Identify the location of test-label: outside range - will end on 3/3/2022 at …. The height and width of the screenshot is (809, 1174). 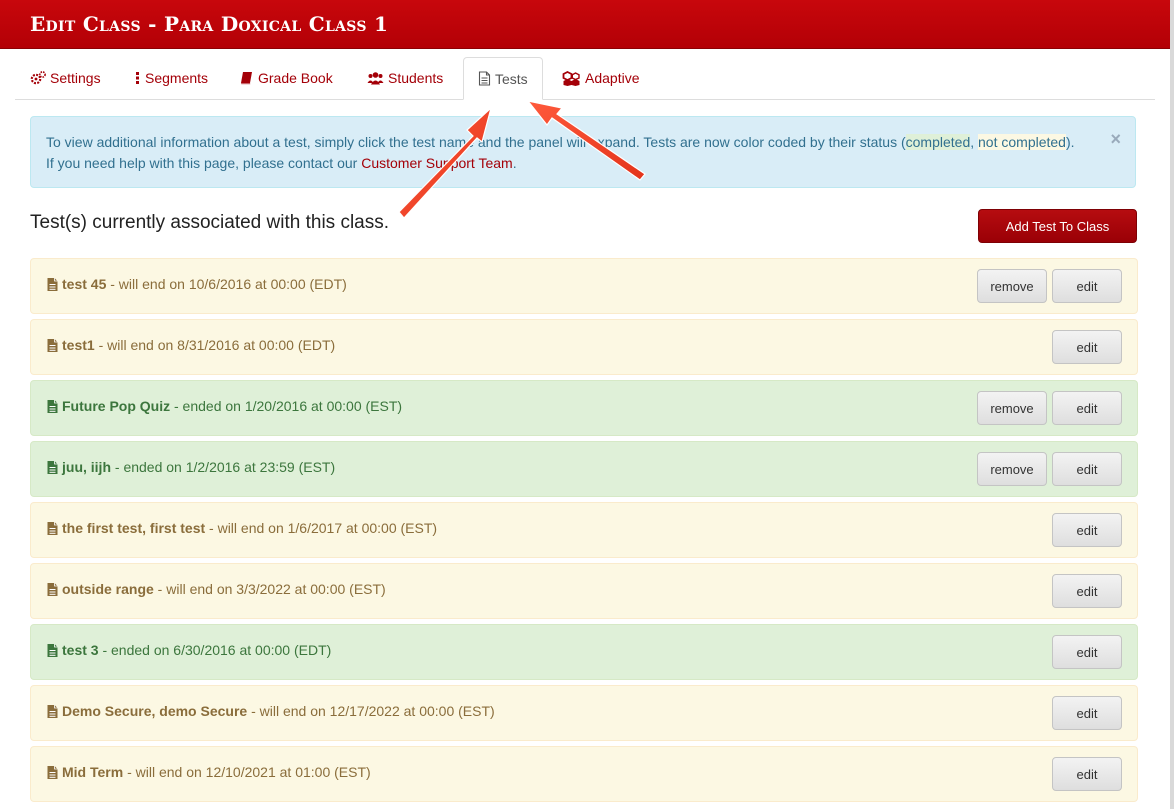
(216, 589).